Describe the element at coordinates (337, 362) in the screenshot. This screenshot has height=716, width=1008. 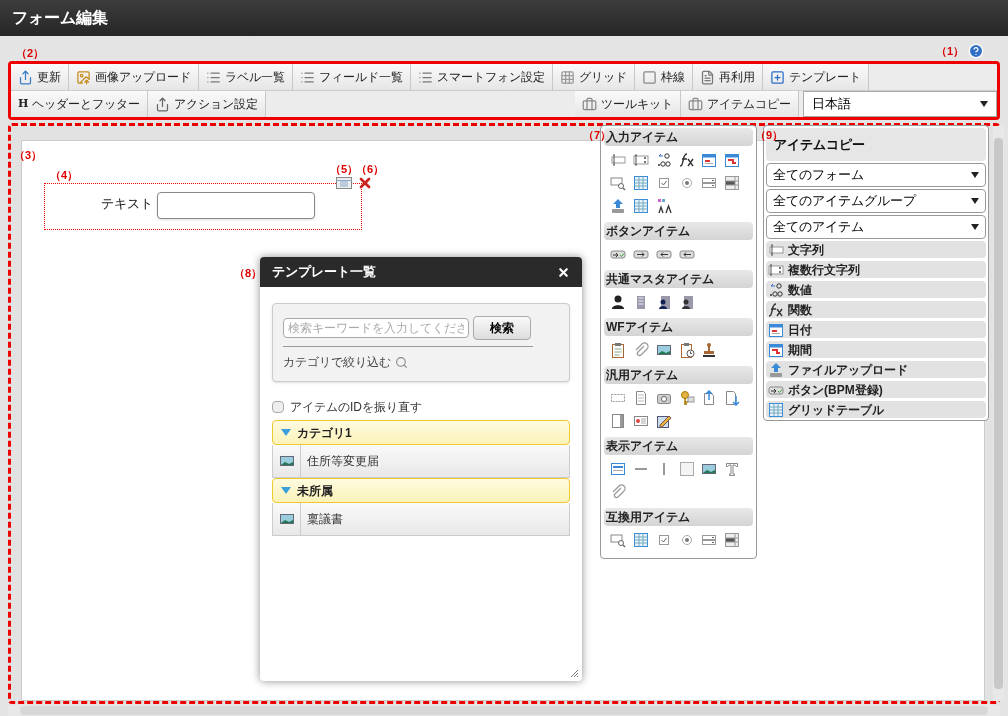
I see `category-filter-link: カテゴリで絞り込む` at that location.